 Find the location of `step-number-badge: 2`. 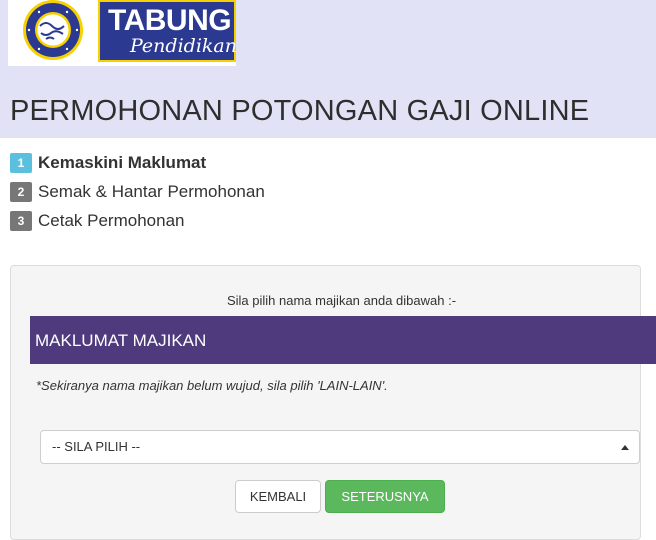

step-number-badge: 2 is located at coordinates (21, 191).